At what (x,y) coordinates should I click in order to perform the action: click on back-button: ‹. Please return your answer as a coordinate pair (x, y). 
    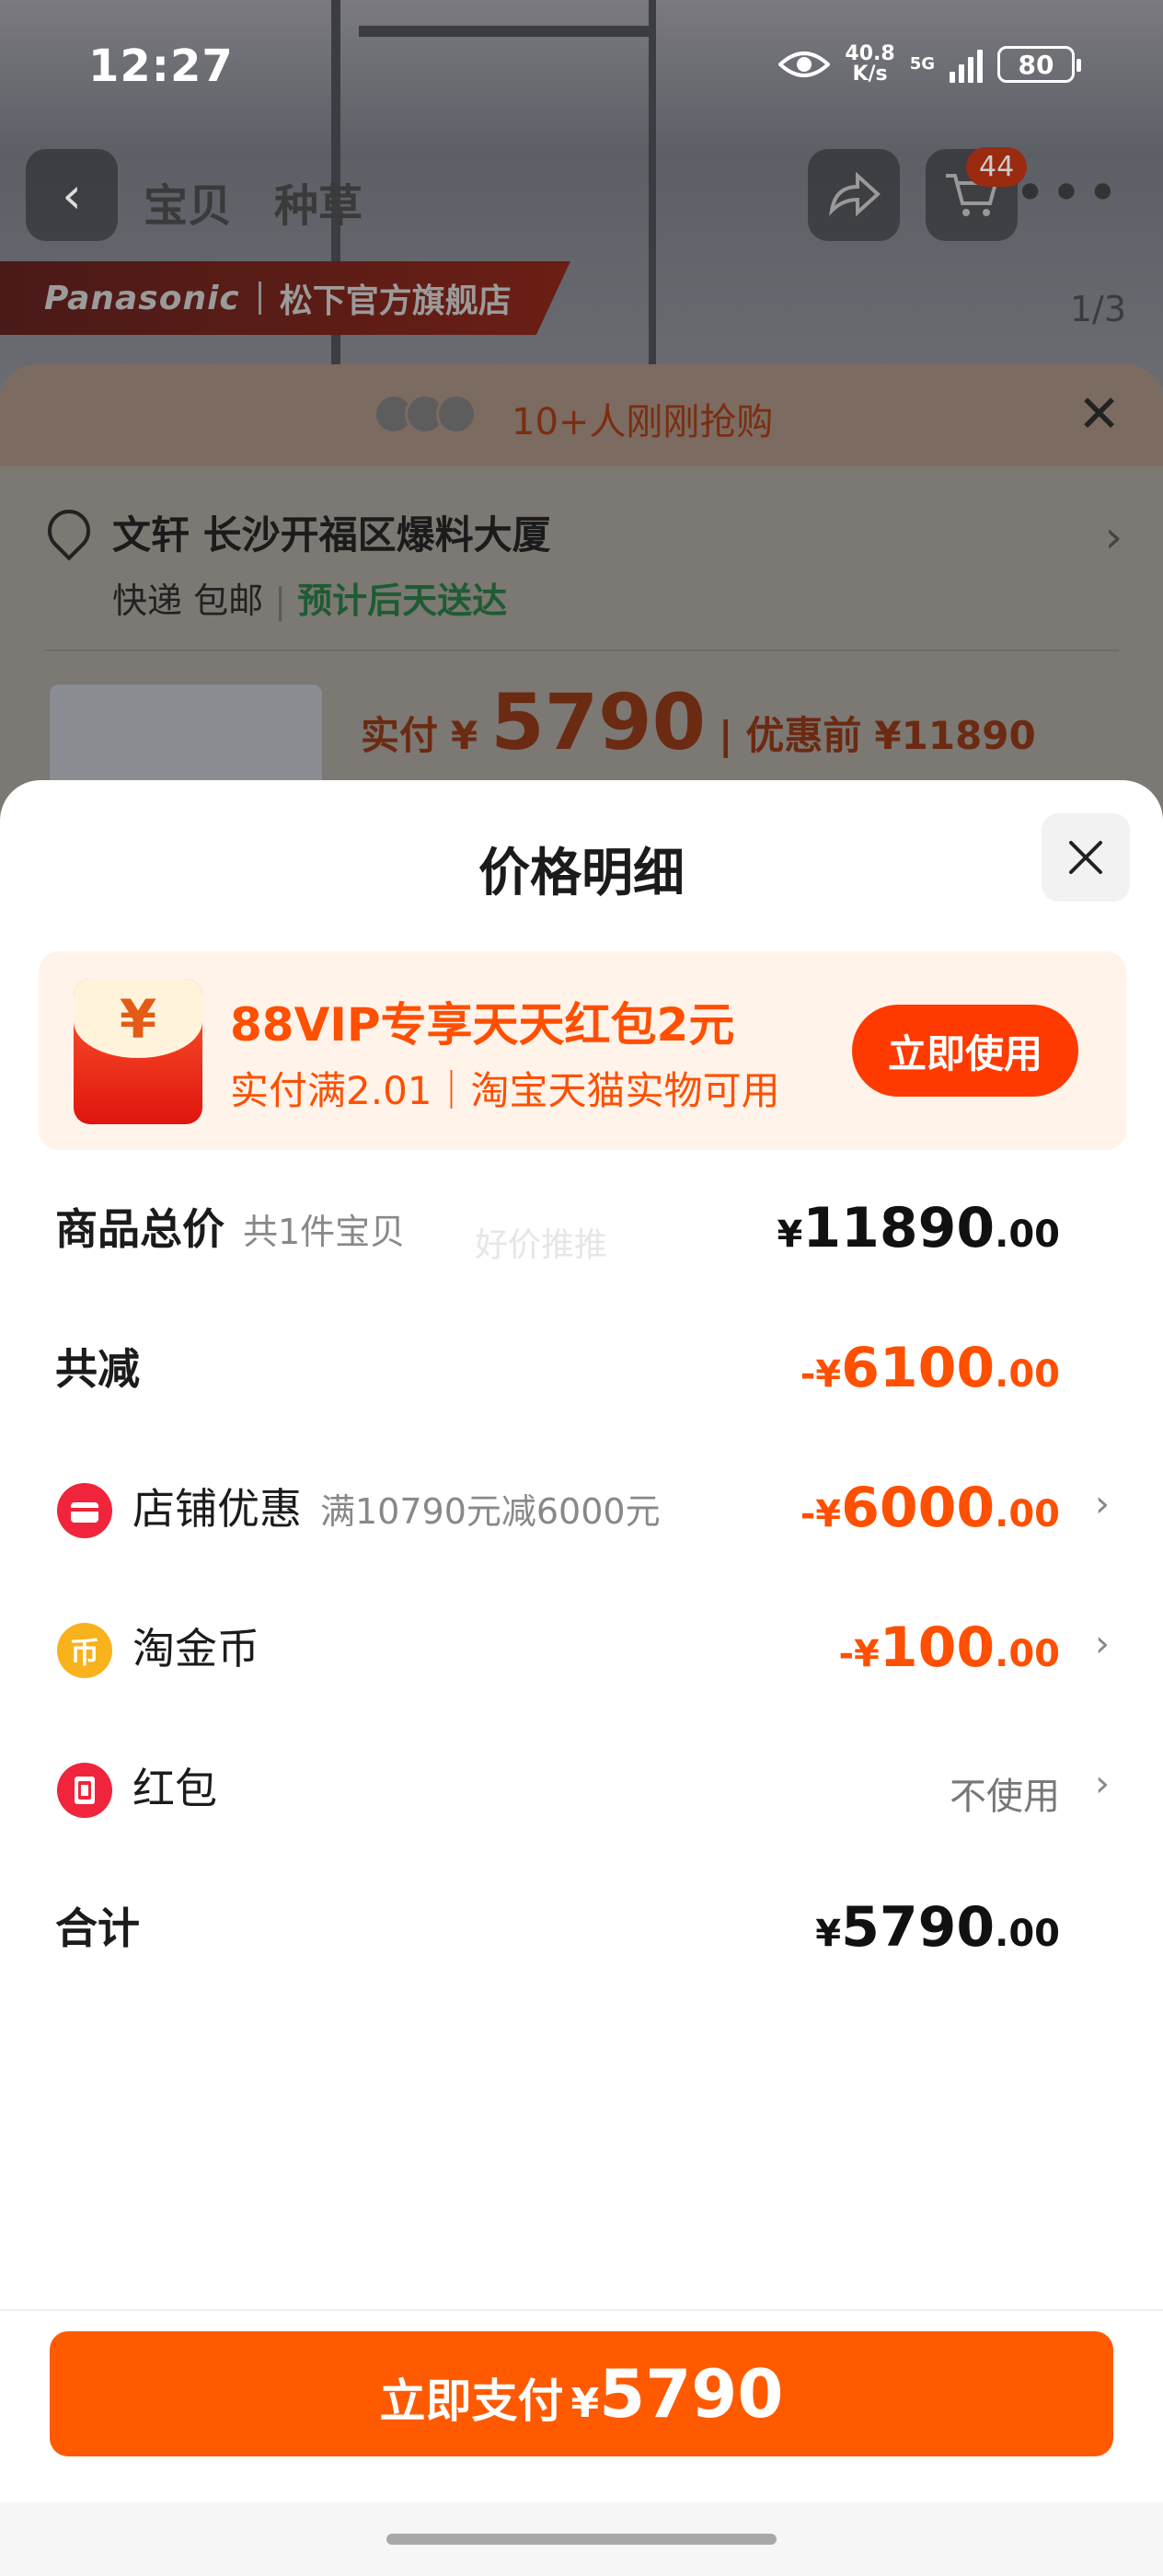
    Looking at the image, I should click on (72, 195).